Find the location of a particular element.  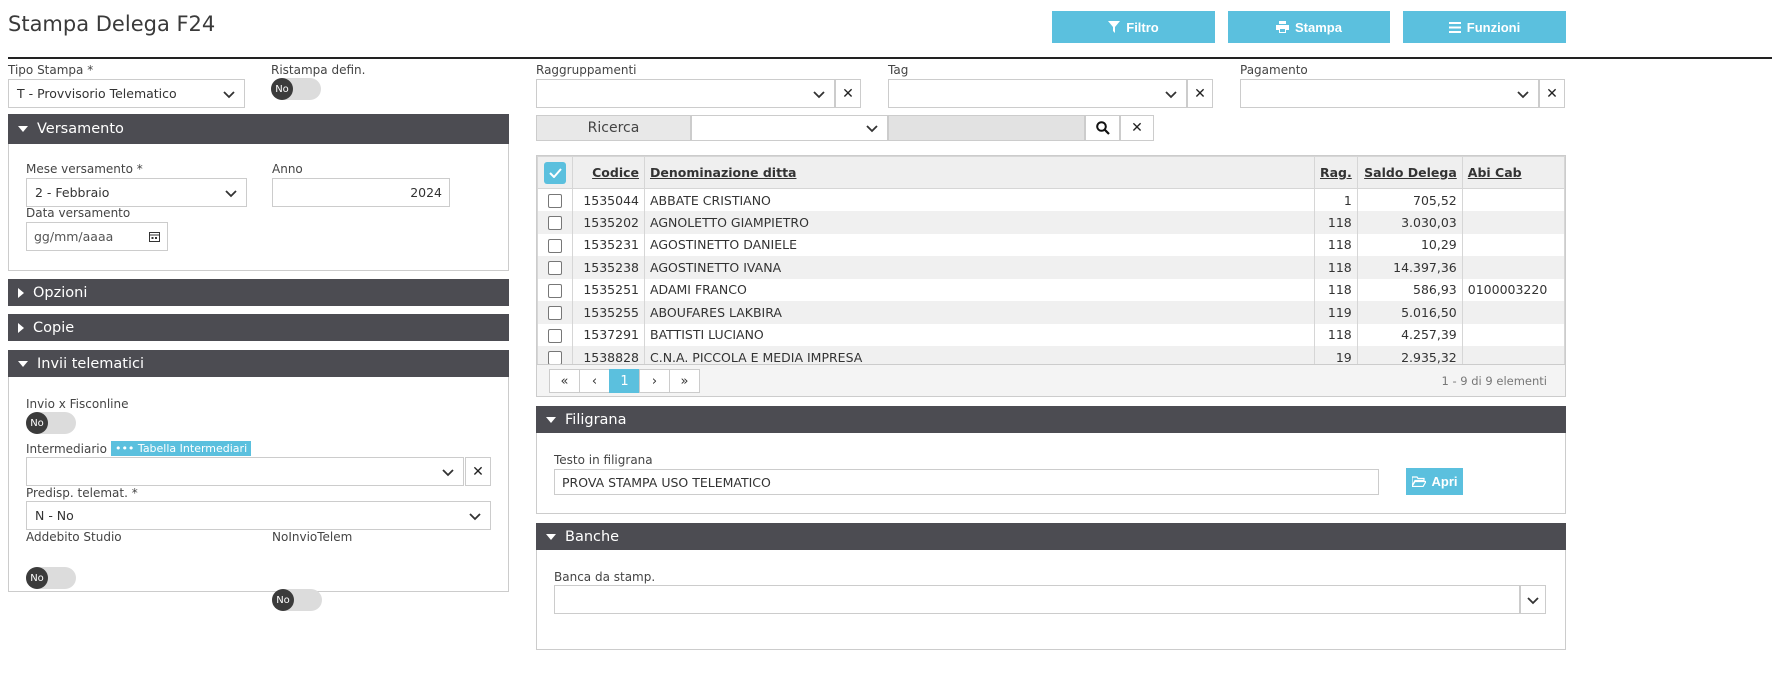

pager-next-button: › is located at coordinates (654, 381).